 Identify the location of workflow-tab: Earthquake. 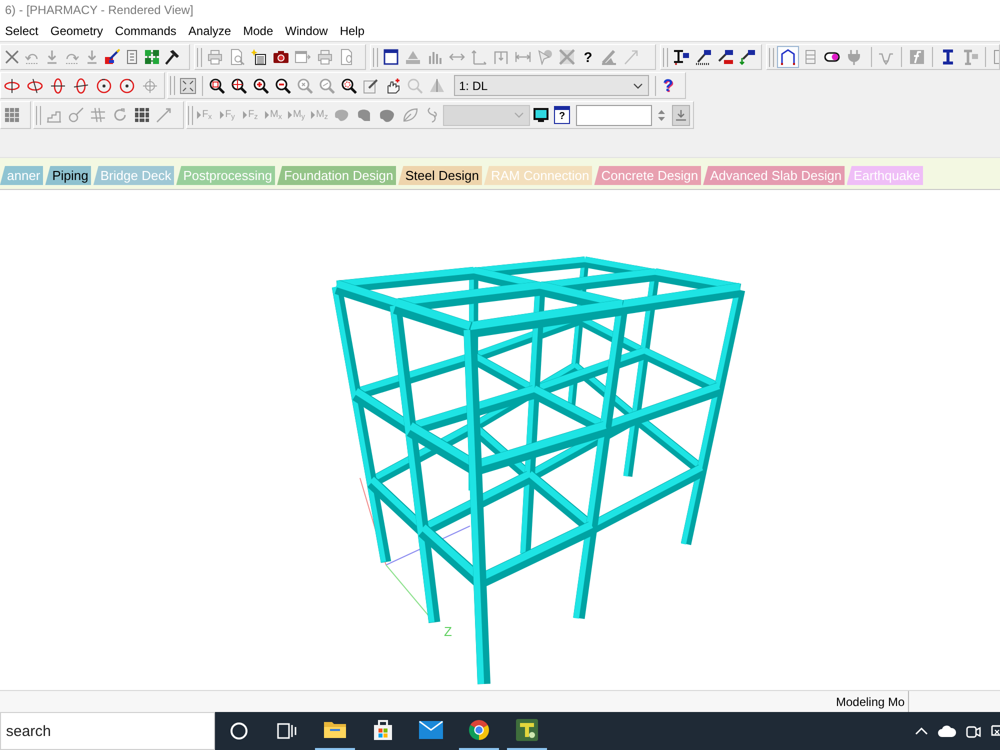
(885, 175).